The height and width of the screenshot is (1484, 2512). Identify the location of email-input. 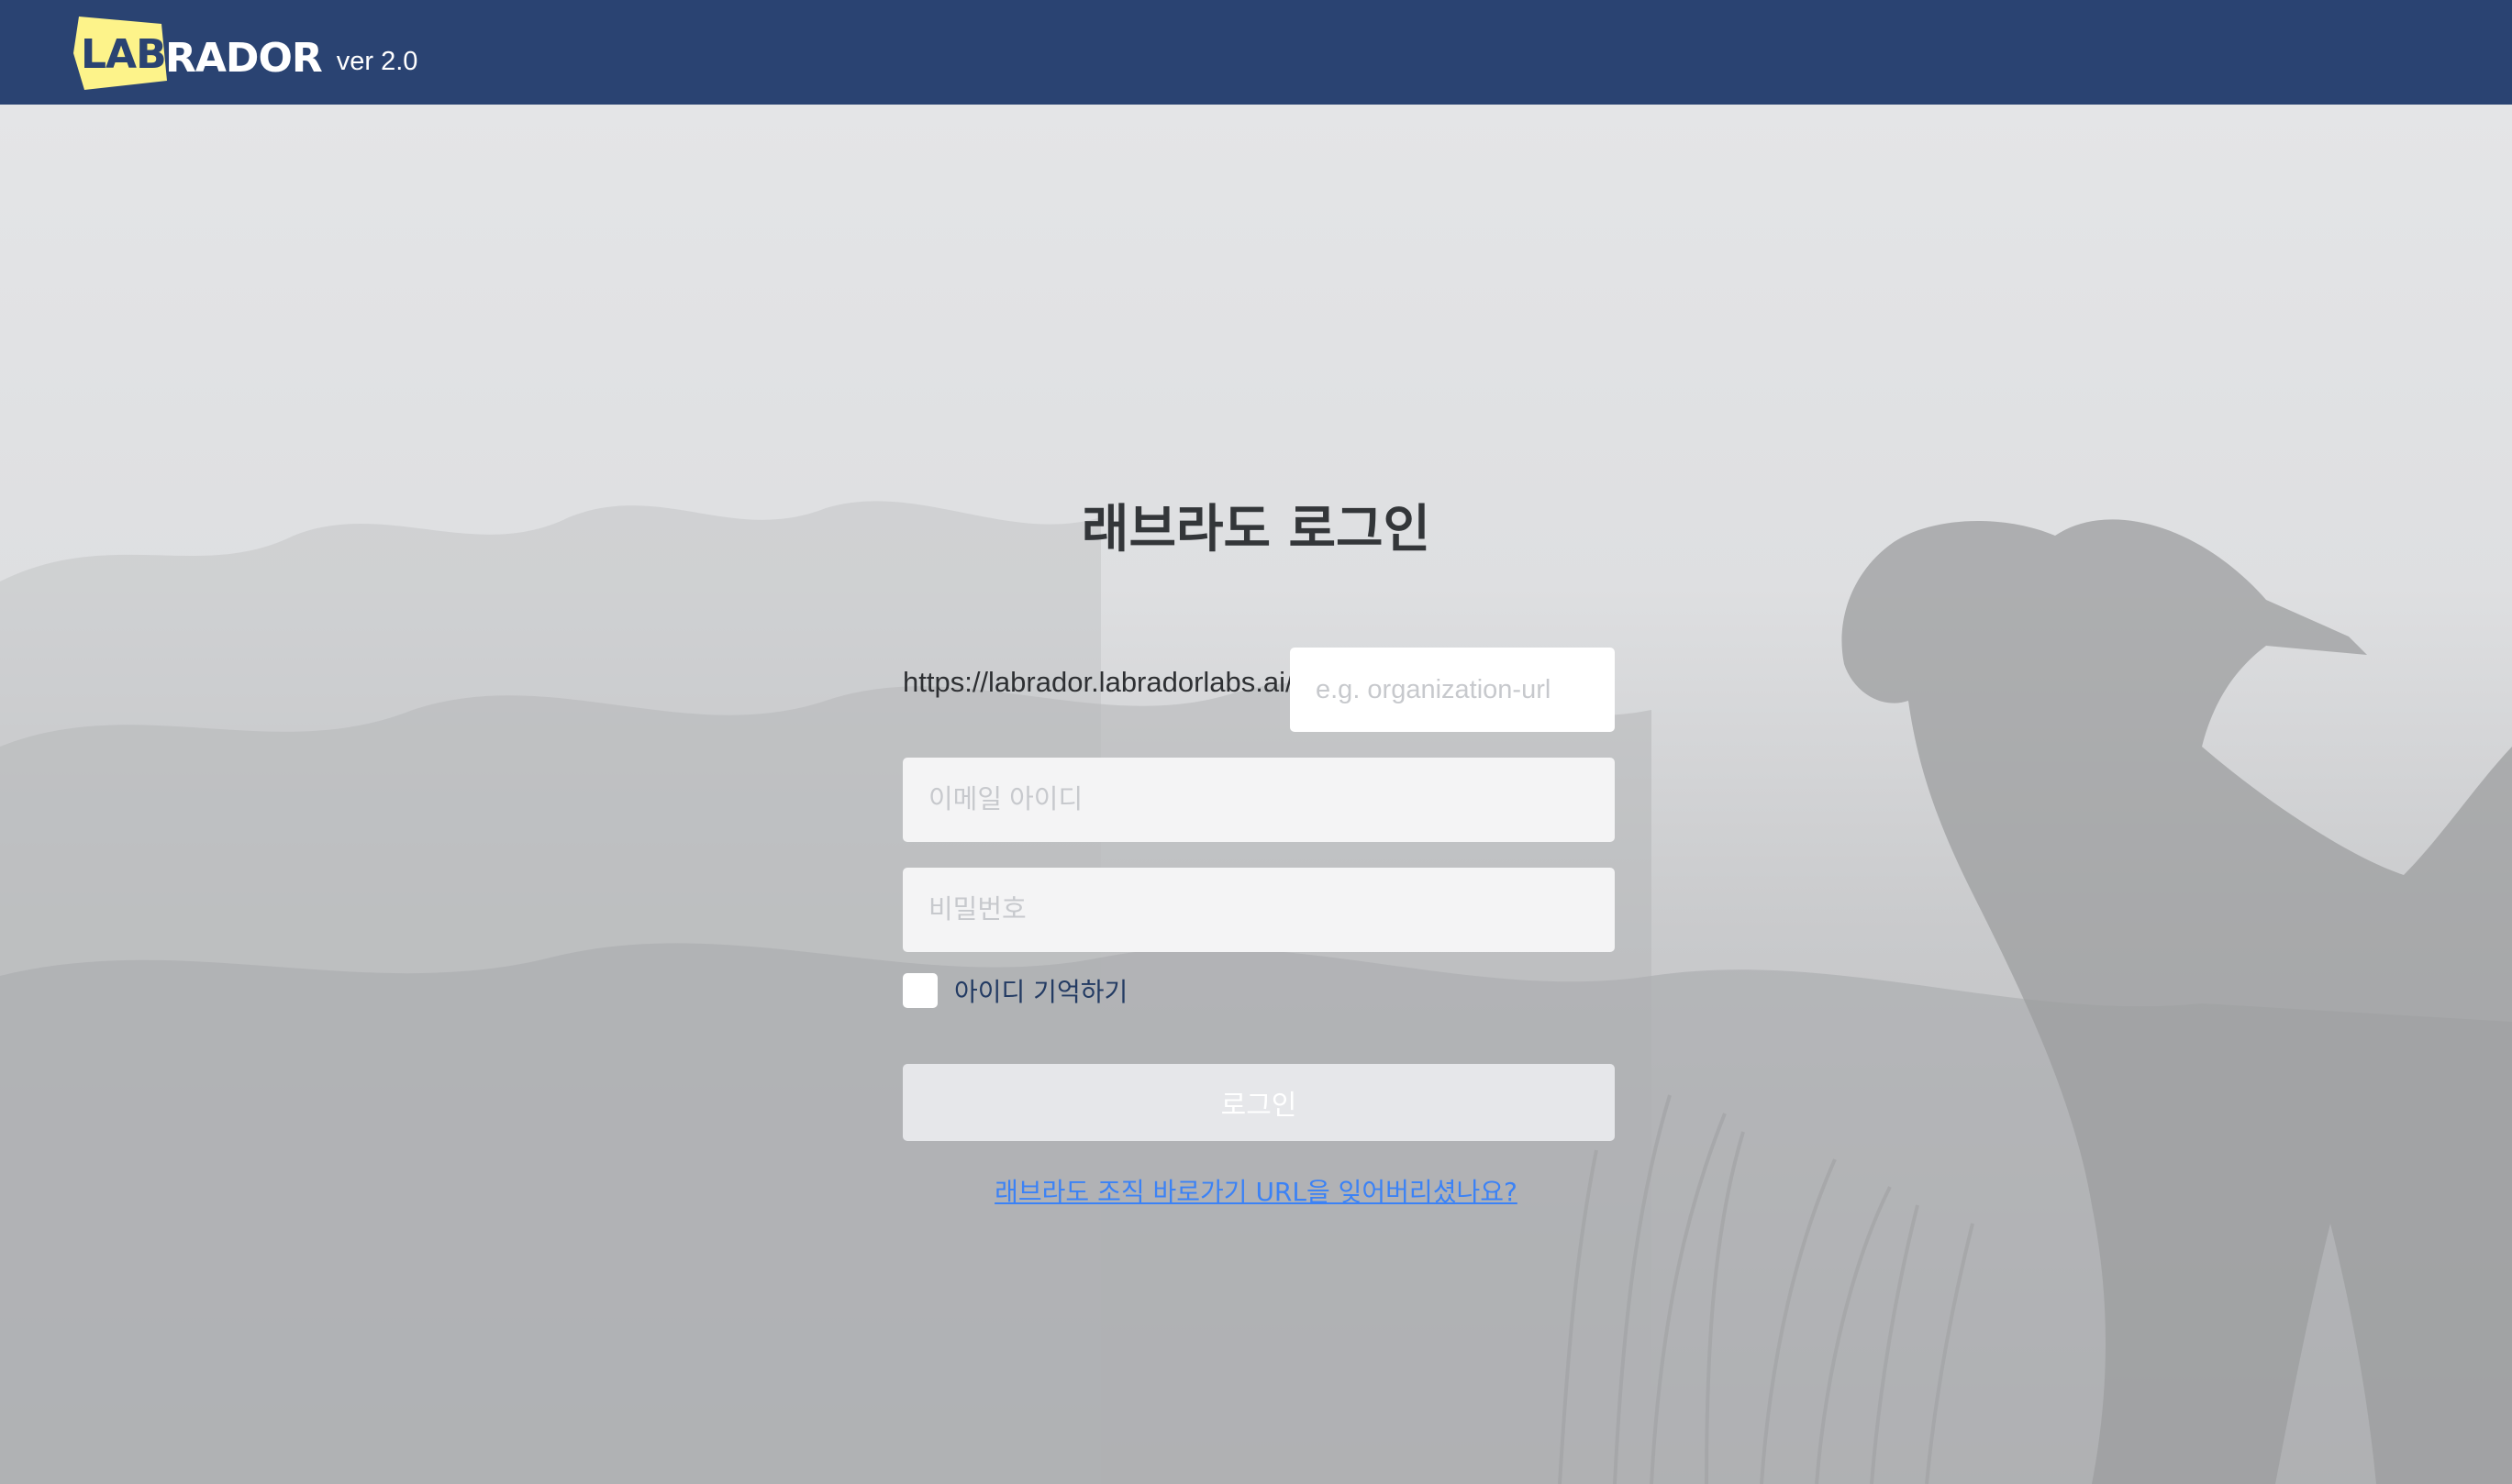
(1259, 800).